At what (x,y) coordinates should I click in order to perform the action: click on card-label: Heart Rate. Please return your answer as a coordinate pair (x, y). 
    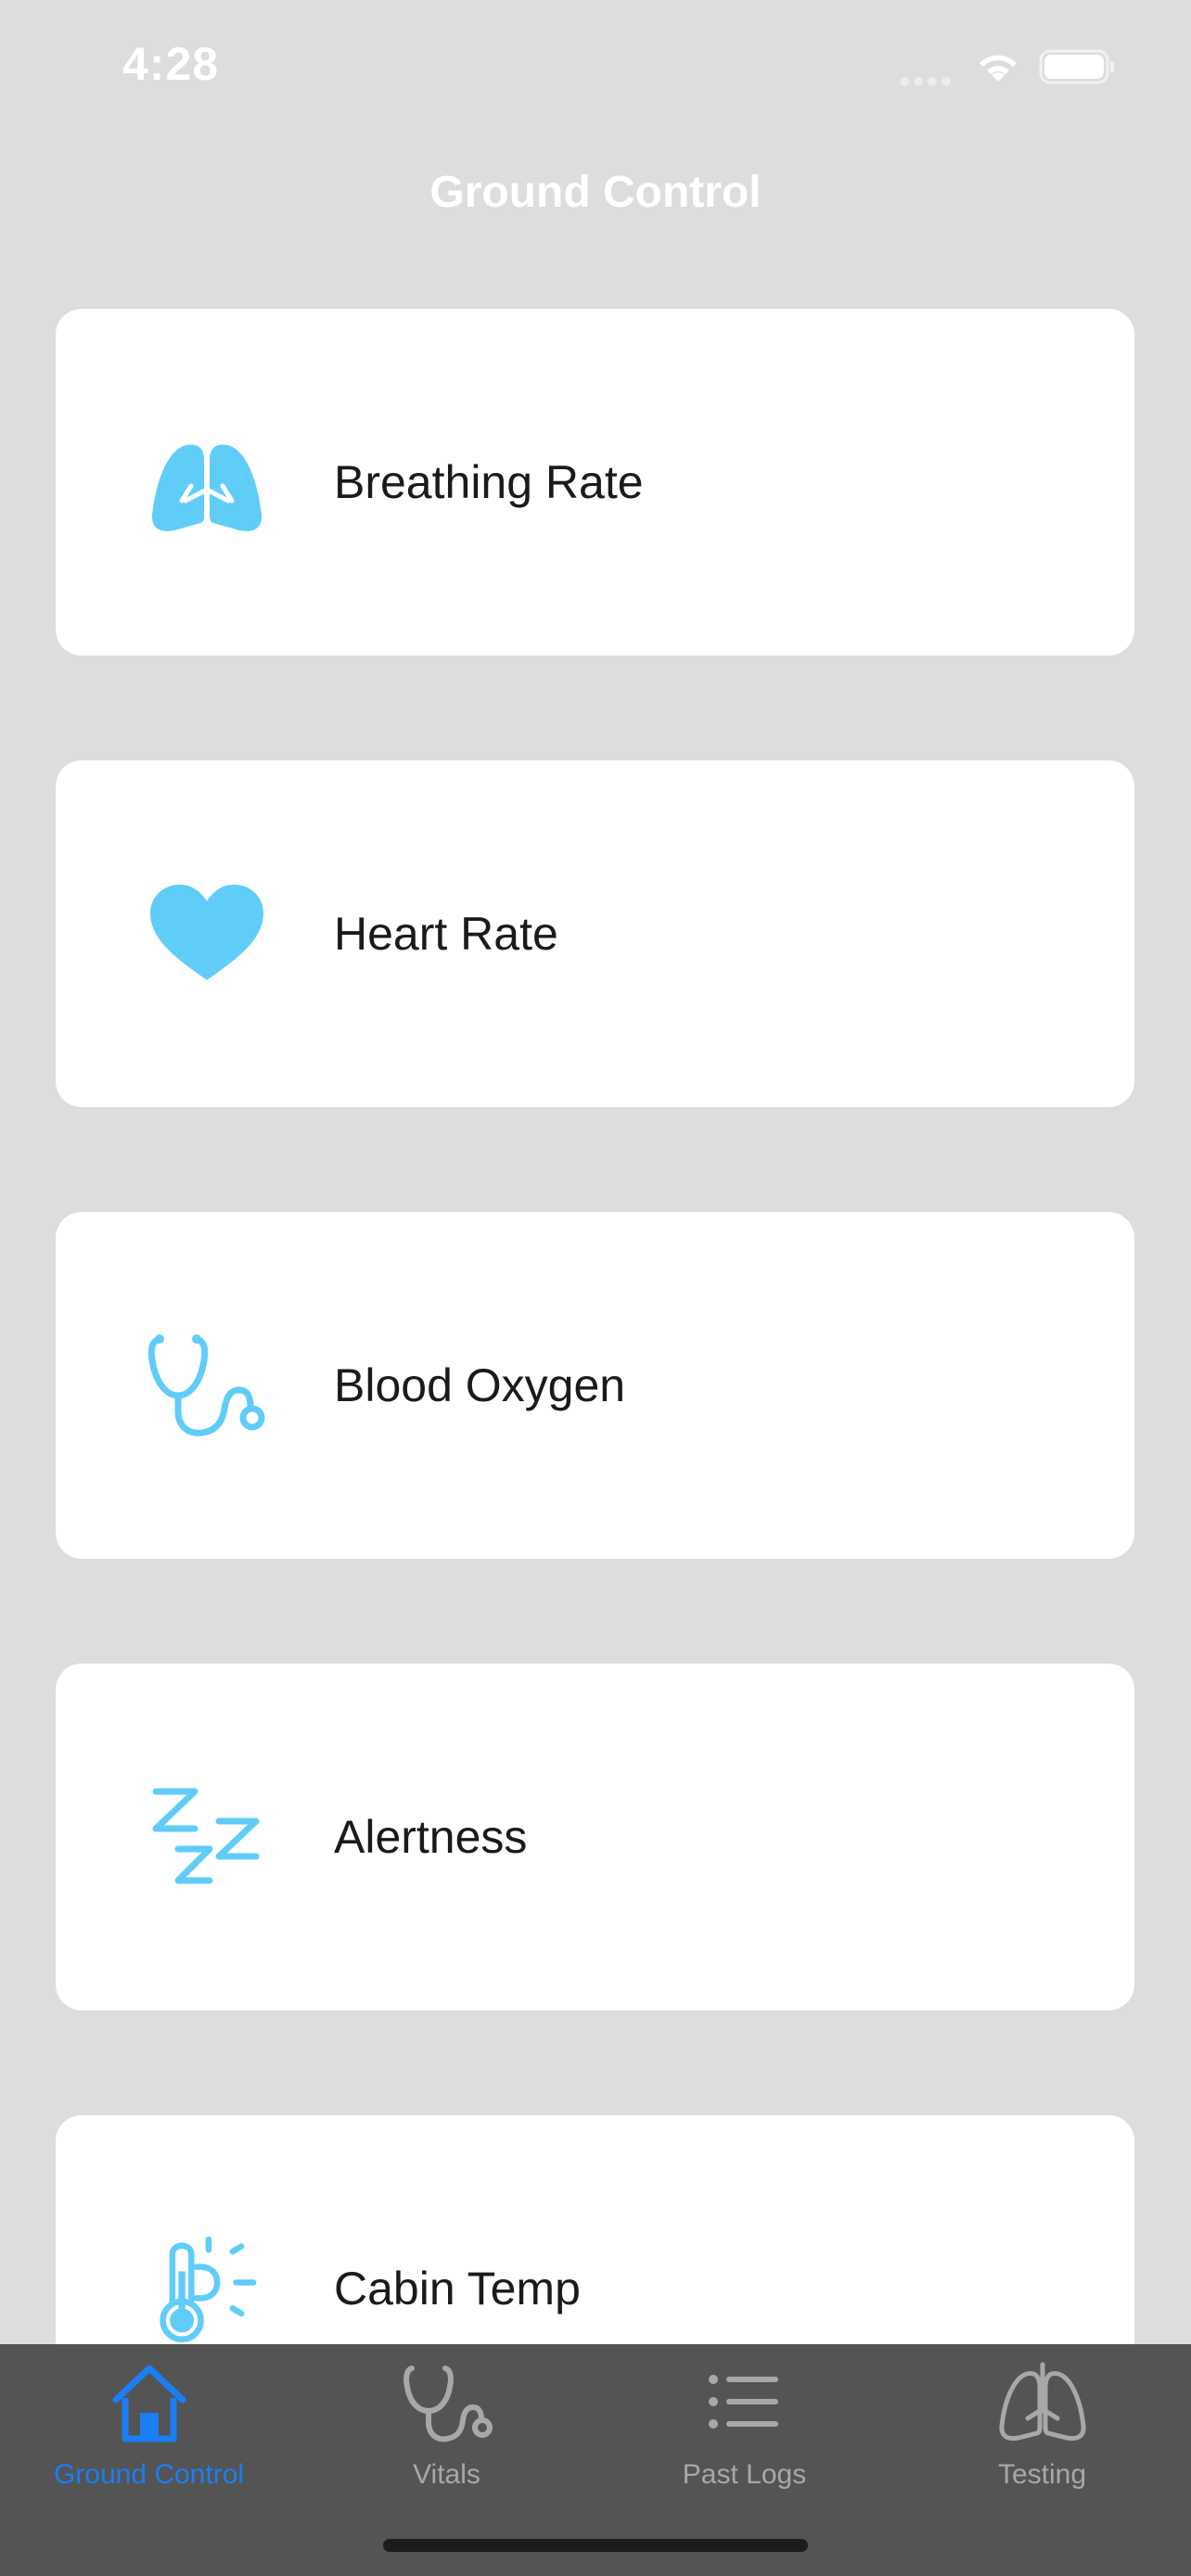
    Looking at the image, I should click on (446, 934).